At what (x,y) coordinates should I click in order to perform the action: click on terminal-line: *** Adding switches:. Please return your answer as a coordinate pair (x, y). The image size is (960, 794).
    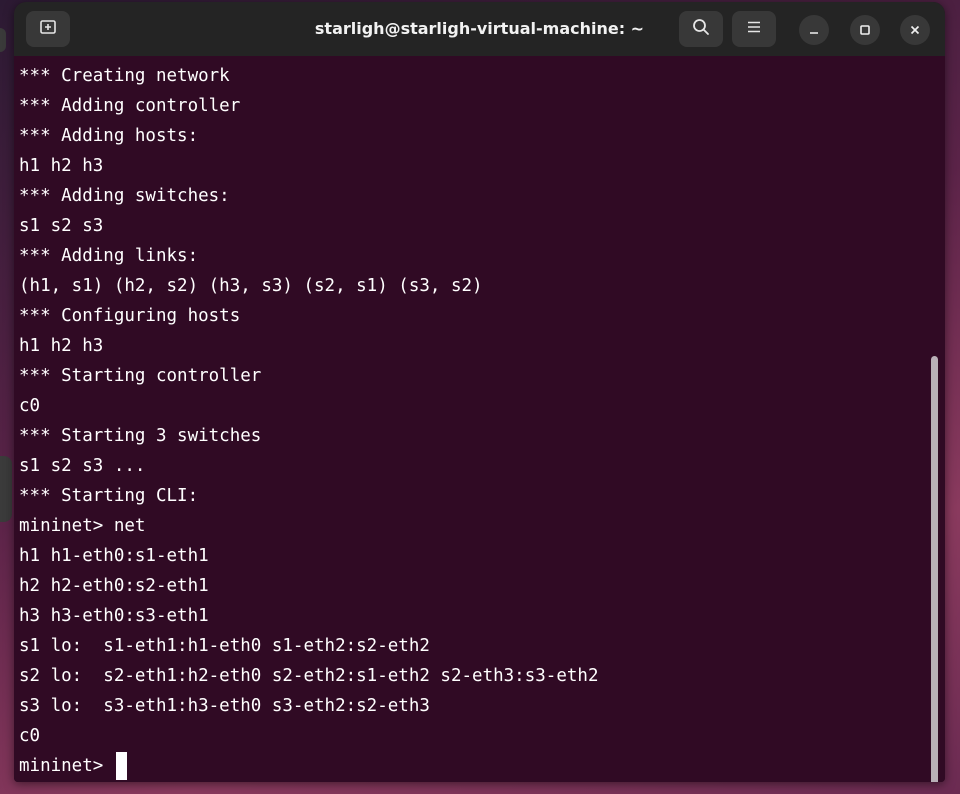
    Looking at the image, I should click on (124, 196).